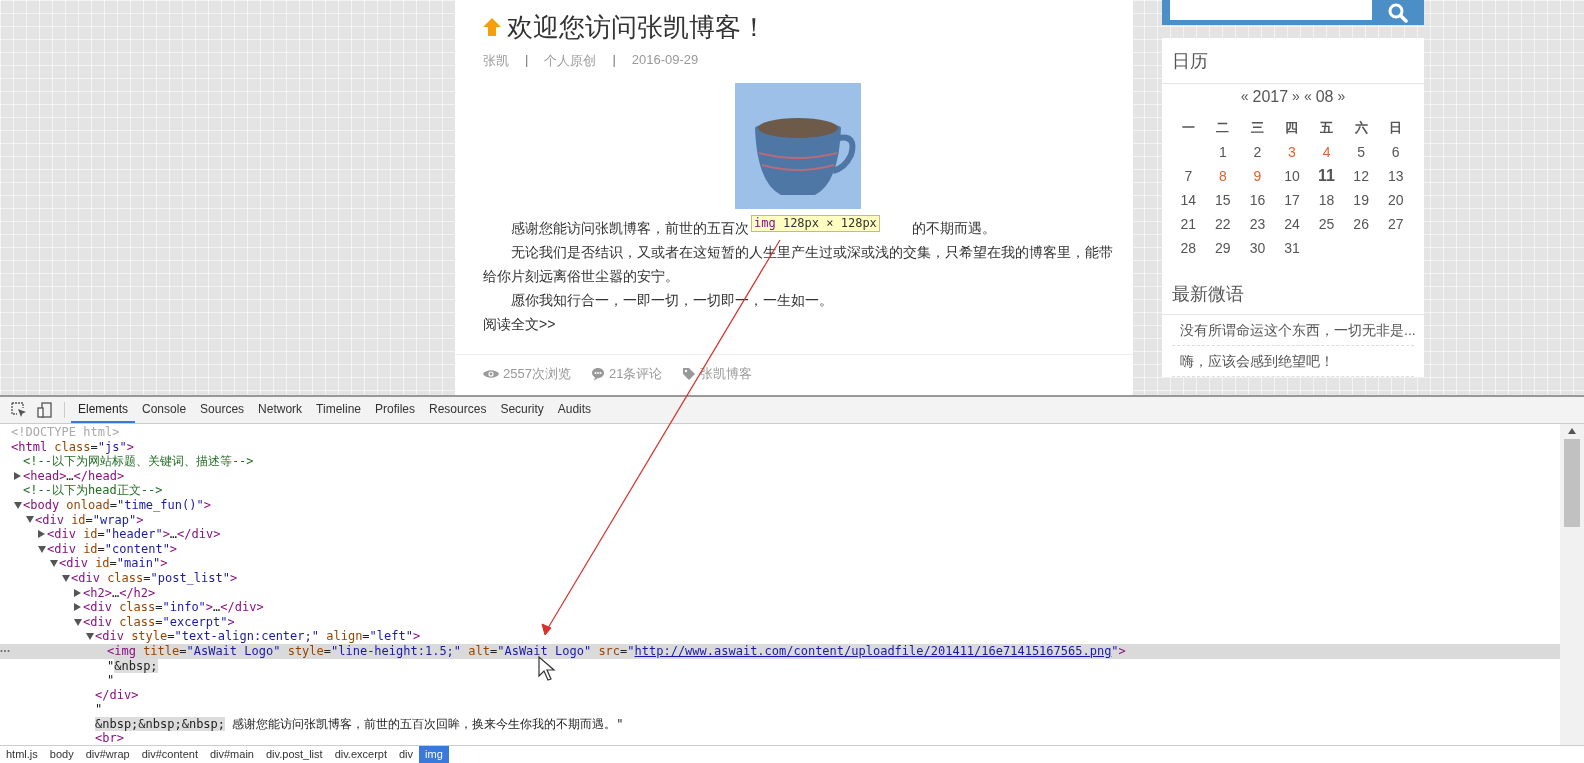  What do you see at coordinates (103, 410) in the screenshot?
I see `devtools-tab: Elements` at bounding box center [103, 410].